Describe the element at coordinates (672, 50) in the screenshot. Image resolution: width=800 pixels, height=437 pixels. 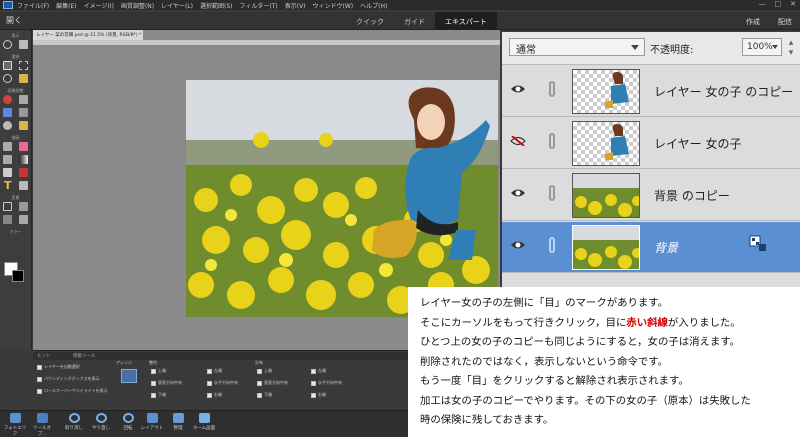
I see `opacity-label: 不透明度:` at that location.